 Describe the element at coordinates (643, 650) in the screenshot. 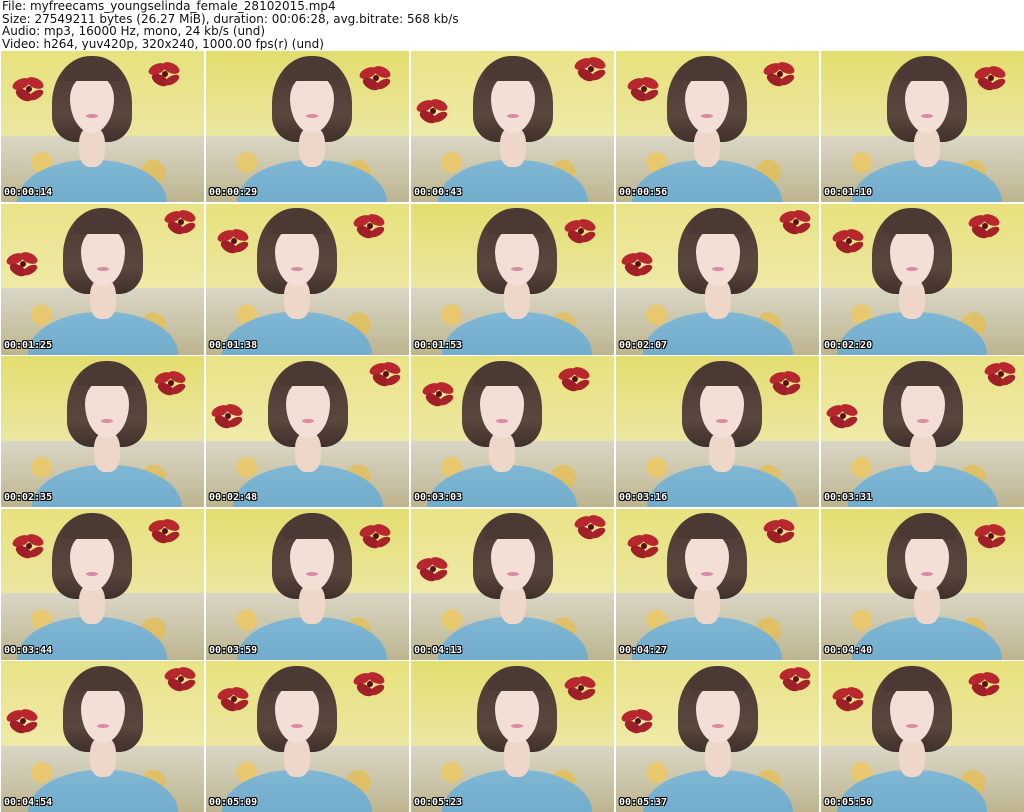

I see `thumbnail-timestamp: 00:04:27` at that location.